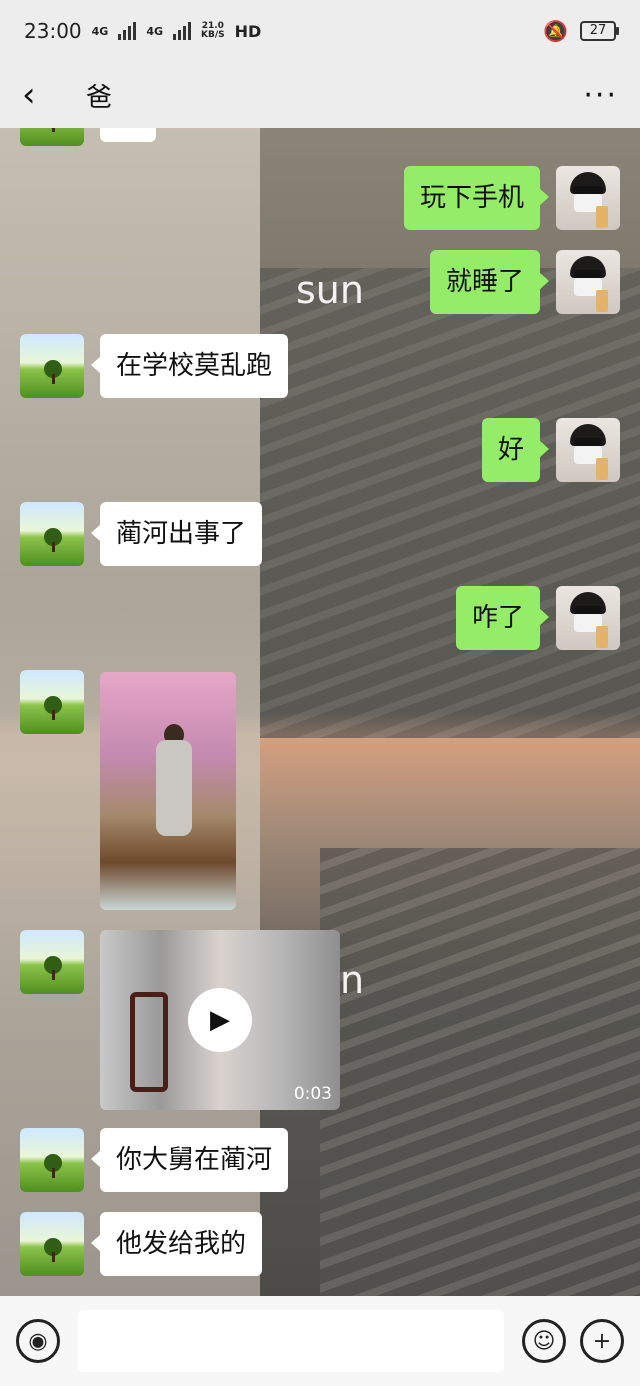 The image size is (640, 1386). I want to click on network-speed: 21.0 KB/S, so click(213, 31).